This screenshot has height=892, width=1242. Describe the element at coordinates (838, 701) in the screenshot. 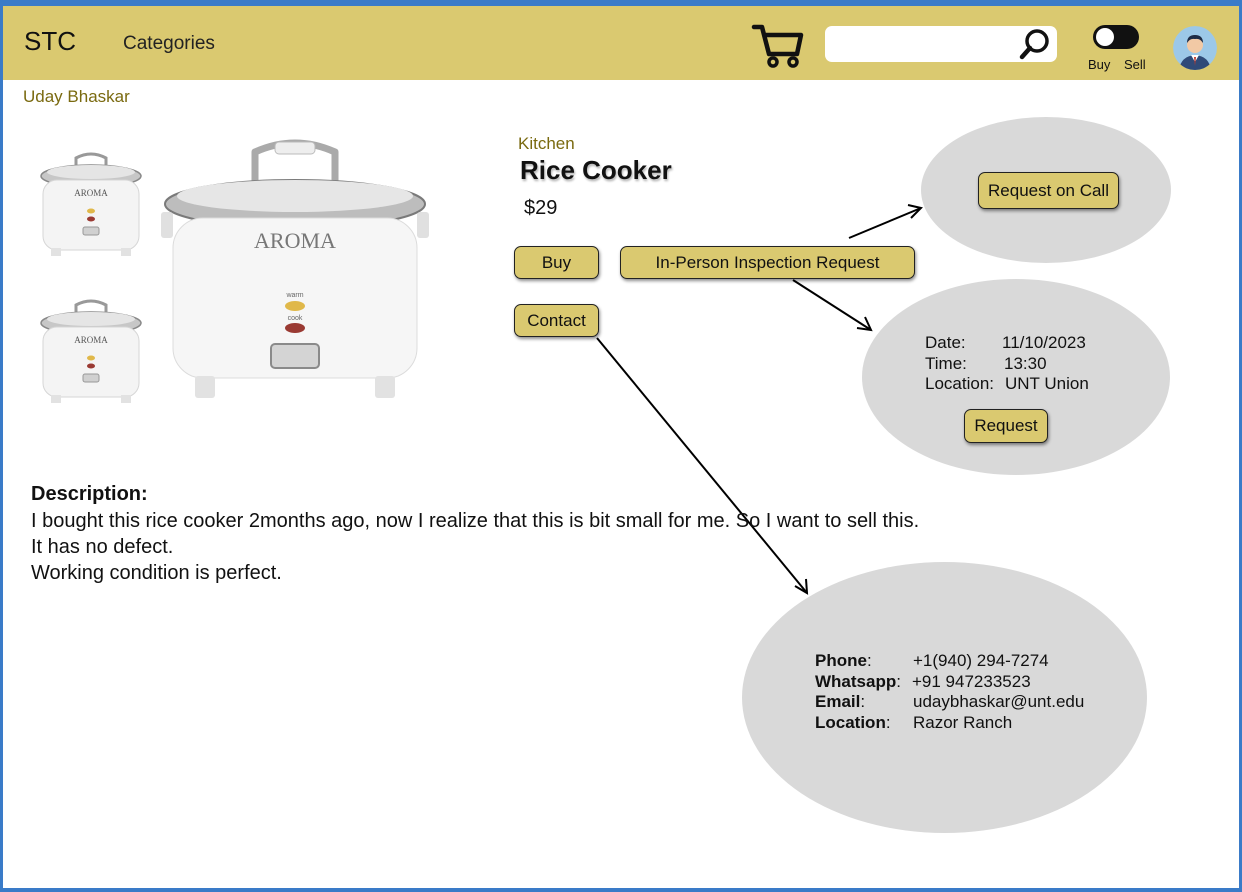

I see `email-label: Email` at that location.